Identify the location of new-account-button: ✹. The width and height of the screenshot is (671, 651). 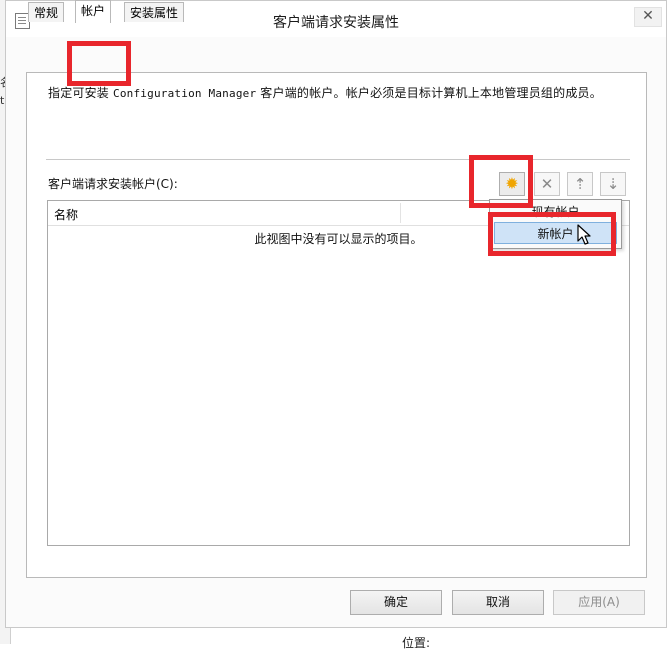
(512, 184).